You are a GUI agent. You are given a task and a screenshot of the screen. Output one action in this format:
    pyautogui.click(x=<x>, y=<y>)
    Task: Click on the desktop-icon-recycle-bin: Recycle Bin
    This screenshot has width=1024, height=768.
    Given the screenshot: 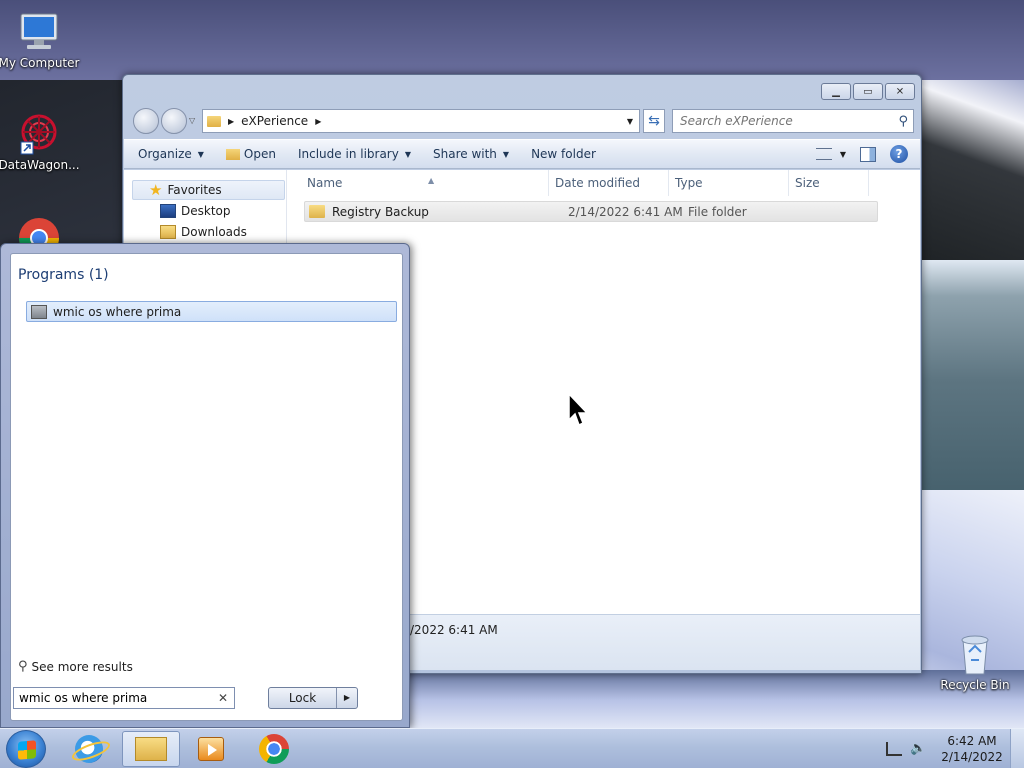 What is the action you would take?
    pyautogui.click(x=975, y=662)
    